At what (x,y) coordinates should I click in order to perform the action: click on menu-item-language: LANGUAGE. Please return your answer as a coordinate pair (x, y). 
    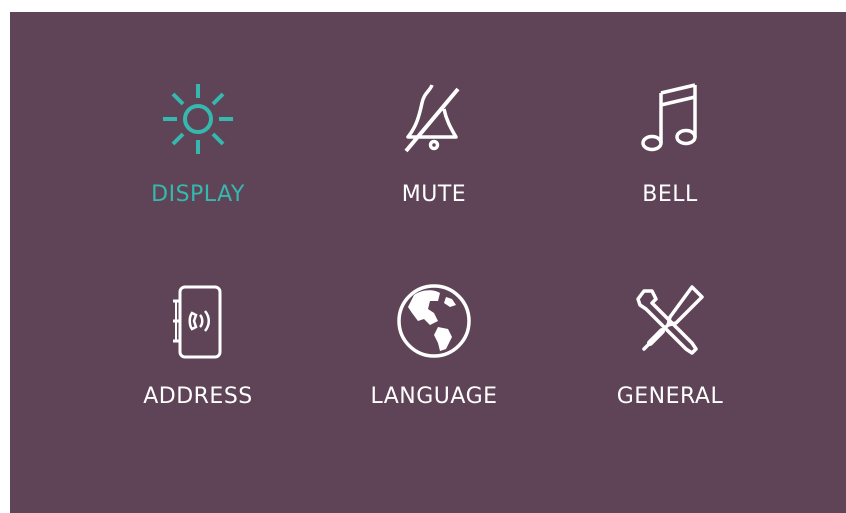
    Looking at the image, I should click on (434, 361).